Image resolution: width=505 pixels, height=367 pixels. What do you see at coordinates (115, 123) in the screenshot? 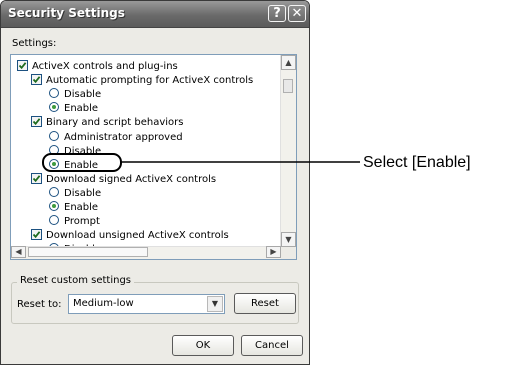
I see `tree-item-label: Binary and script behaviors` at bounding box center [115, 123].